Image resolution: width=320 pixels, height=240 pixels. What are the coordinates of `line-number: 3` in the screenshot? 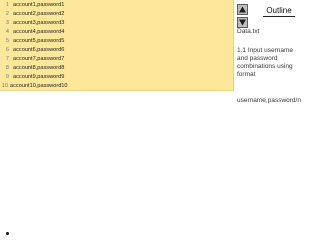 It's located at (7, 23).